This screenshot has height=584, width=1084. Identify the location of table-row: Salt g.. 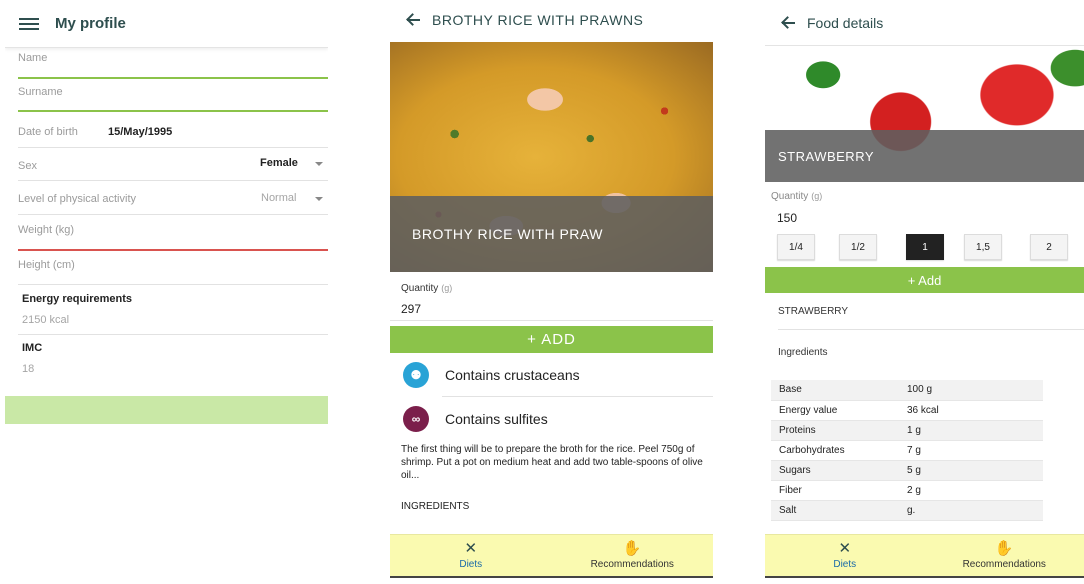
(907, 510).